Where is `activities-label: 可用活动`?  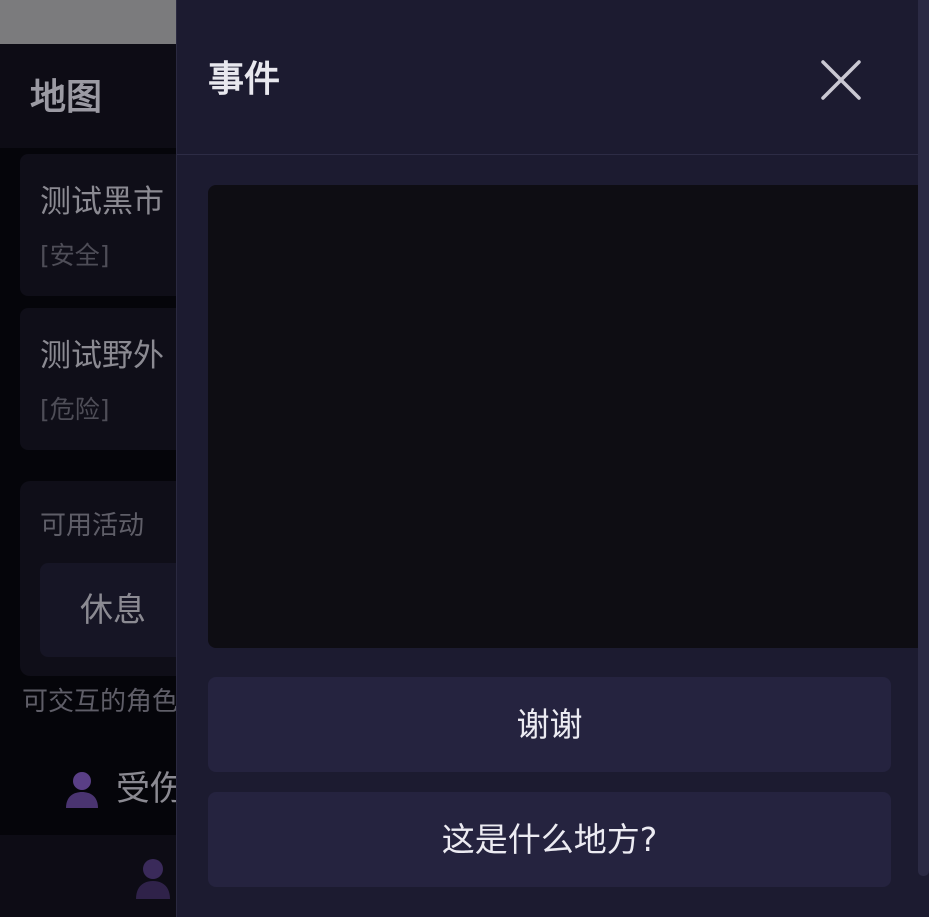 activities-label: 可用活动 is located at coordinates (92, 526).